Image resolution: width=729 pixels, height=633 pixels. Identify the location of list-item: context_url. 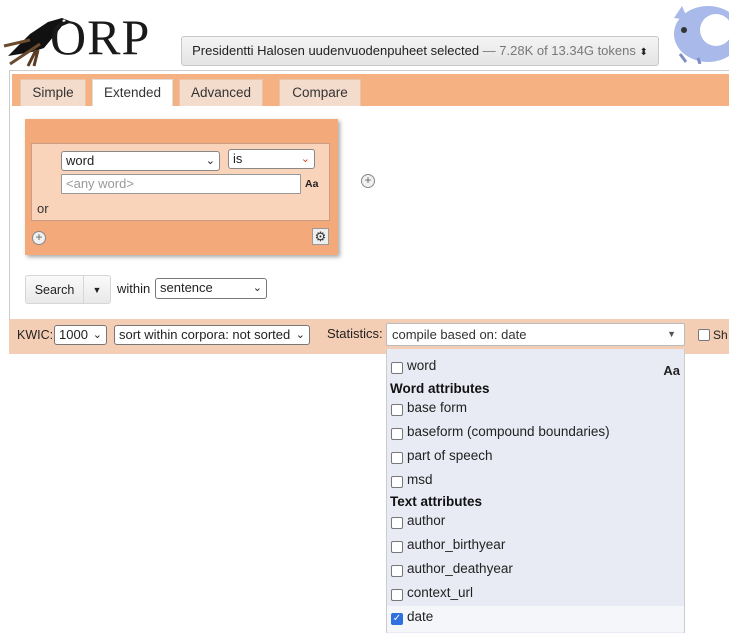
(535, 594).